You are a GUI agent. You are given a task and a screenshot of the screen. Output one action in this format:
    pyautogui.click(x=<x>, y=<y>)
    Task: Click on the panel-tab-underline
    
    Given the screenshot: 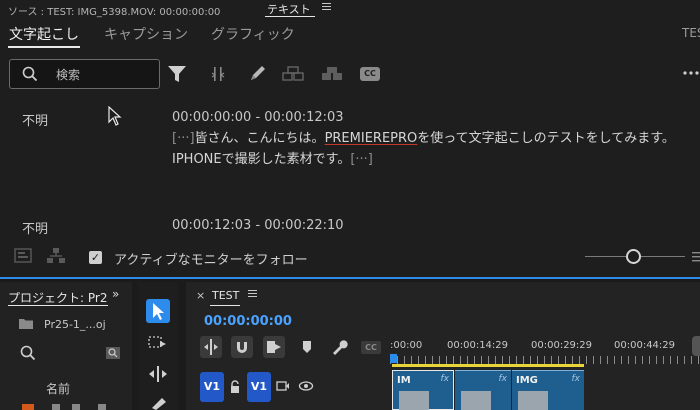 What is the action you would take?
    pyautogui.click(x=290, y=16)
    